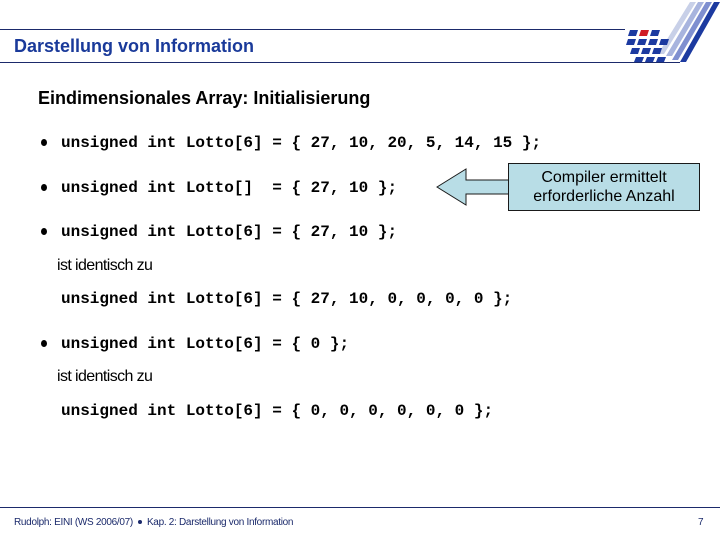 The width and height of the screenshot is (720, 540). Describe the element at coordinates (689, 32) in the screenshot. I see `logo-stripes` at that location.